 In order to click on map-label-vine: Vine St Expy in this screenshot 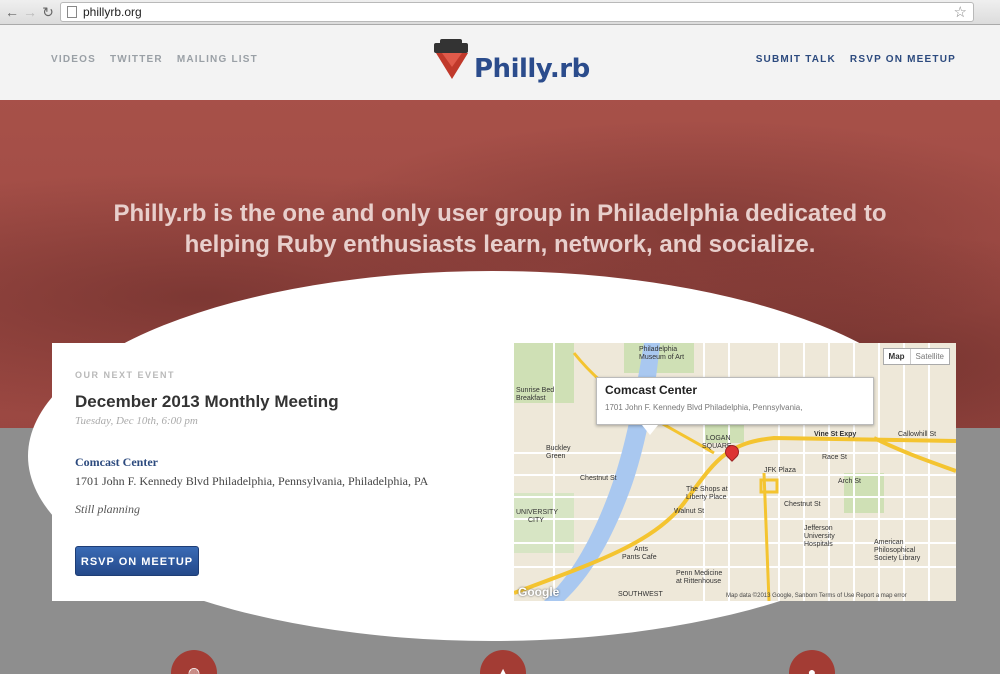, I will do `click(835, 434)`.